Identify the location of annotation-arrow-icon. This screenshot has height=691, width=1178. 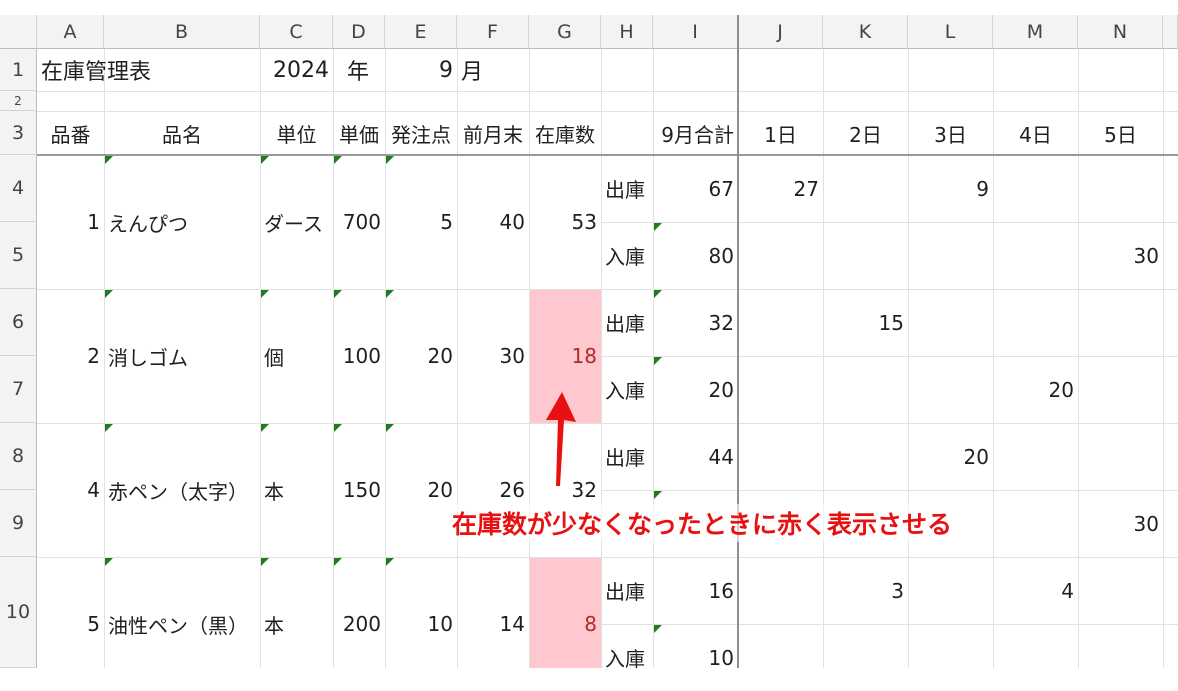
(561, 439).